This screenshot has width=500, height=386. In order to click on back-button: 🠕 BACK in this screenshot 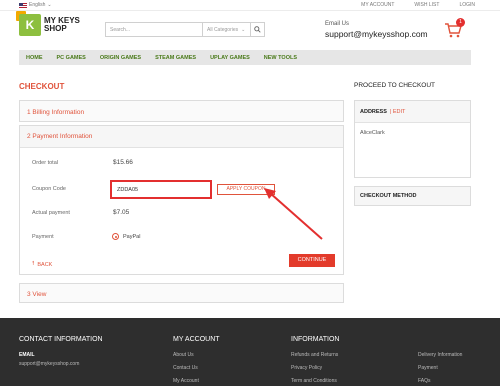, I will do `click(42, 264)`.